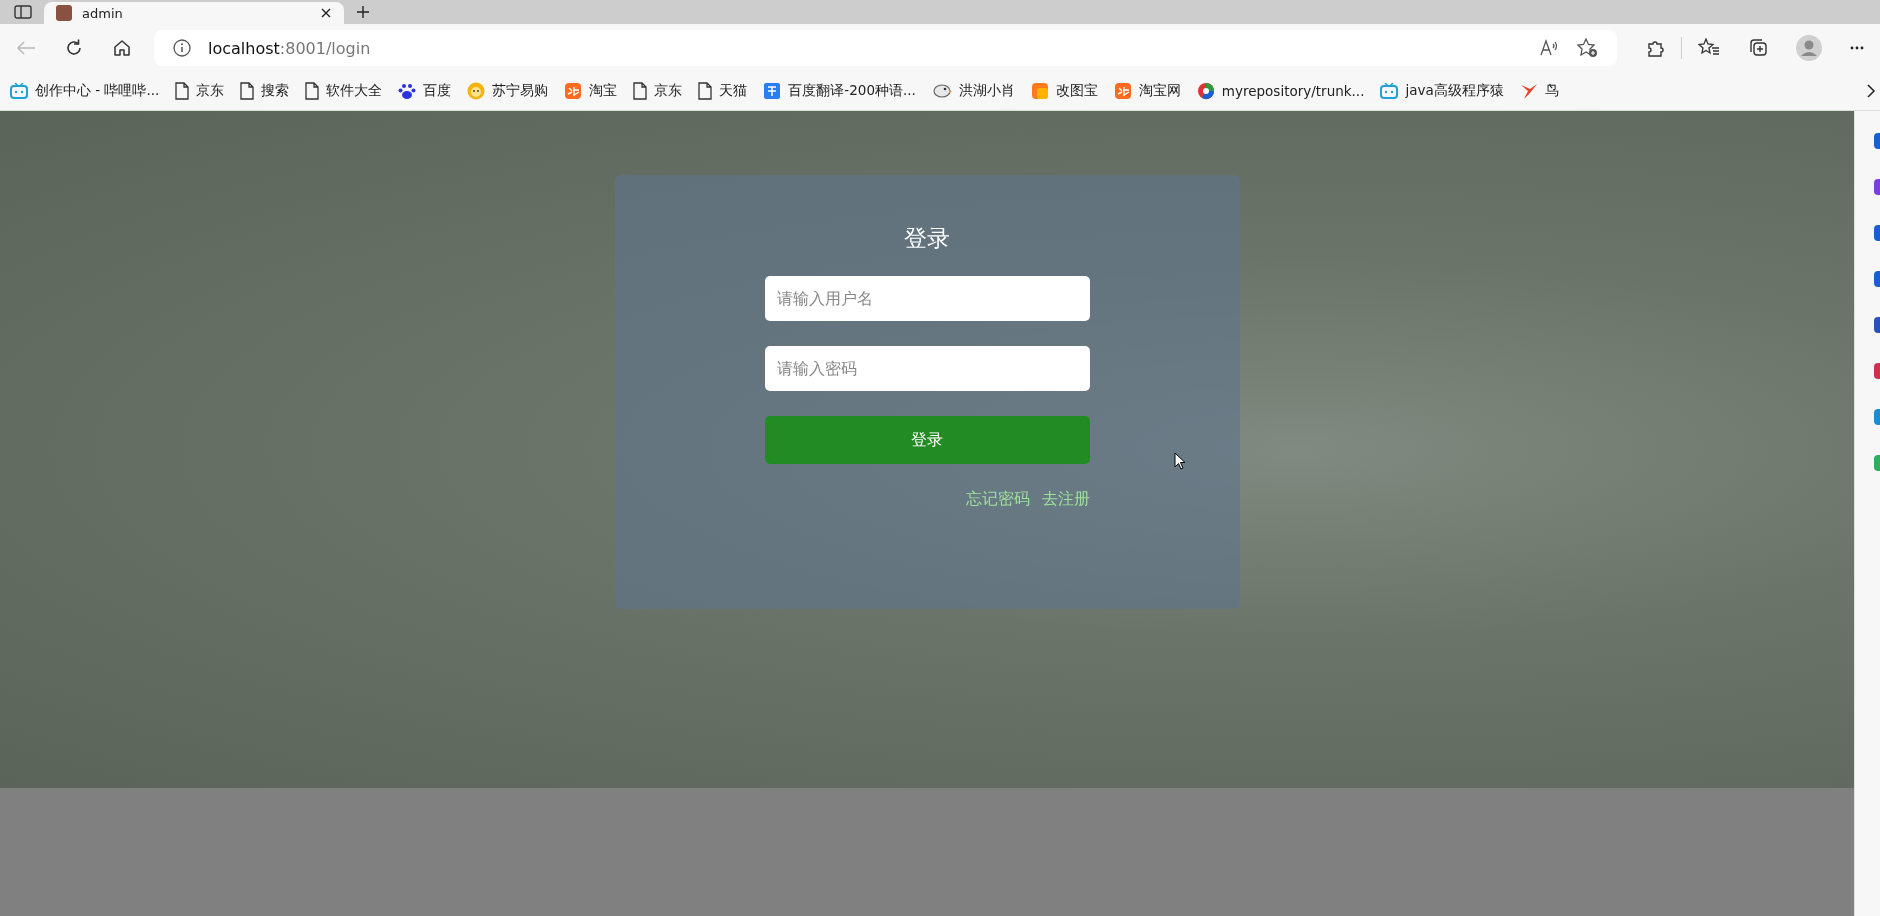 The width and height of the screenshot is (1880, 916). What do you see at coordinates (194, 13) in the screenshot?
I see `browser-tab: admin` at bounding box center [194, 13].